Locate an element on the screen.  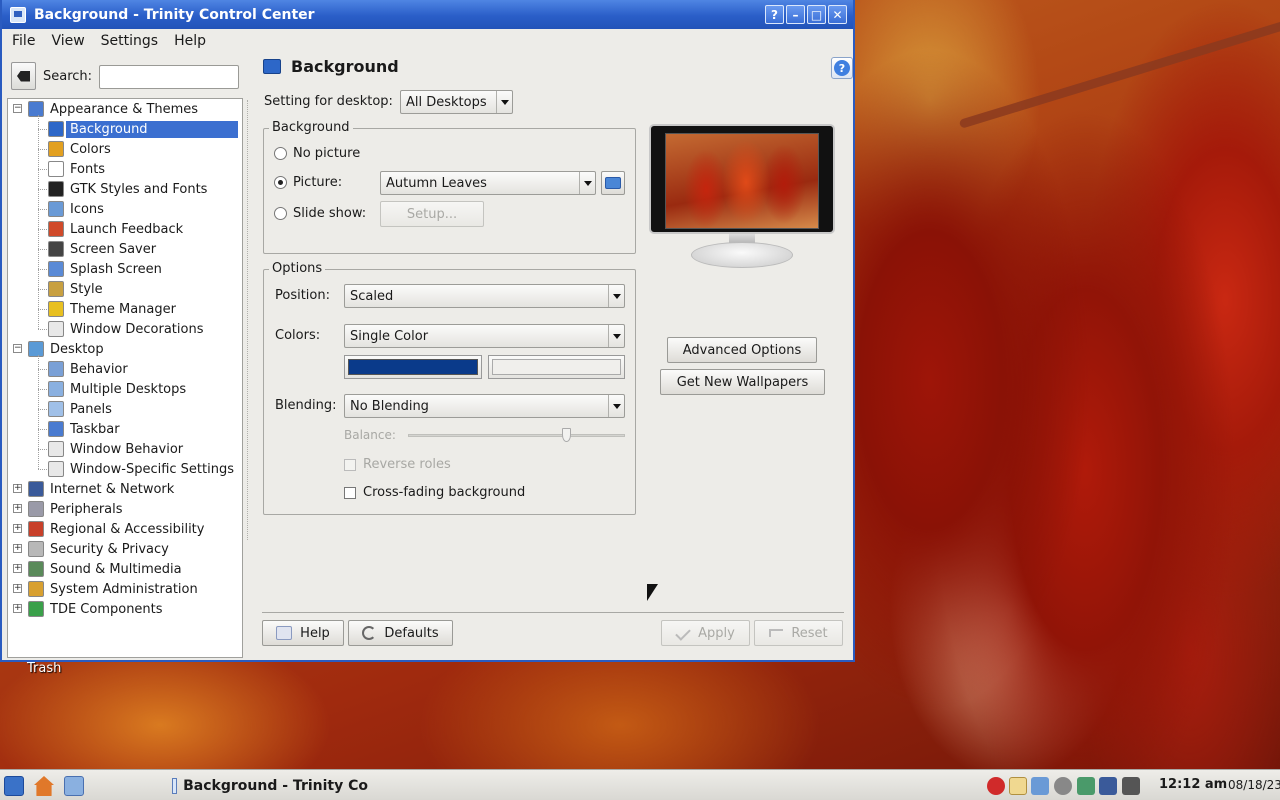
keyboard-layout-icon is located at coordinates (1018, 786).